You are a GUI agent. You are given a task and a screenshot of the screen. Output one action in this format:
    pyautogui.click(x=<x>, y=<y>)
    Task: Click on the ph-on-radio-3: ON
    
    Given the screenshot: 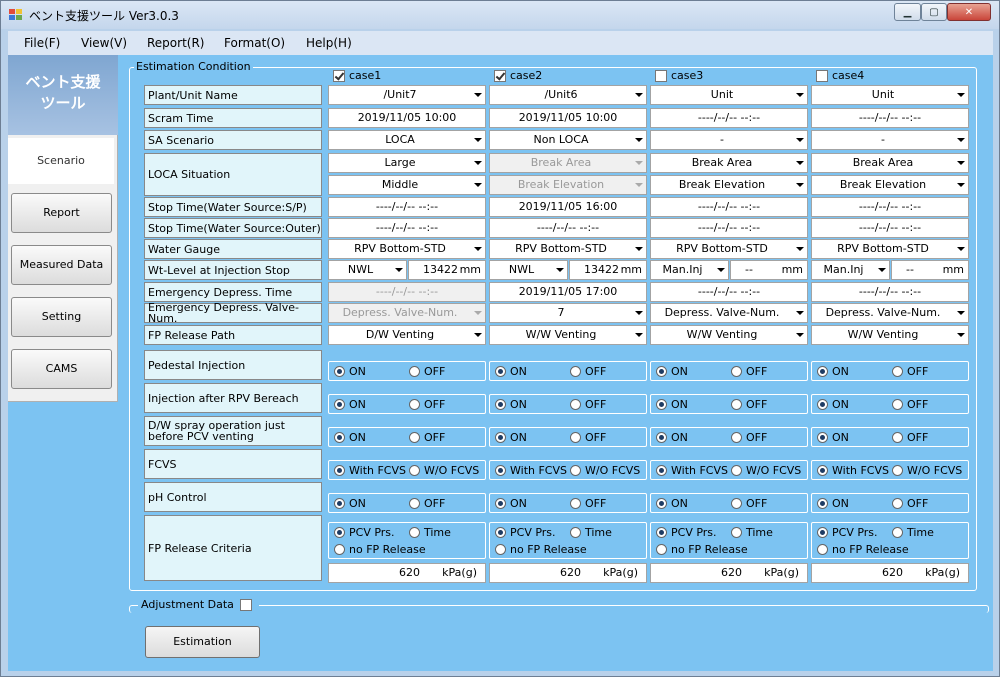 What is the action you would take?
    pyautogui.click(x=672, y=503)
    